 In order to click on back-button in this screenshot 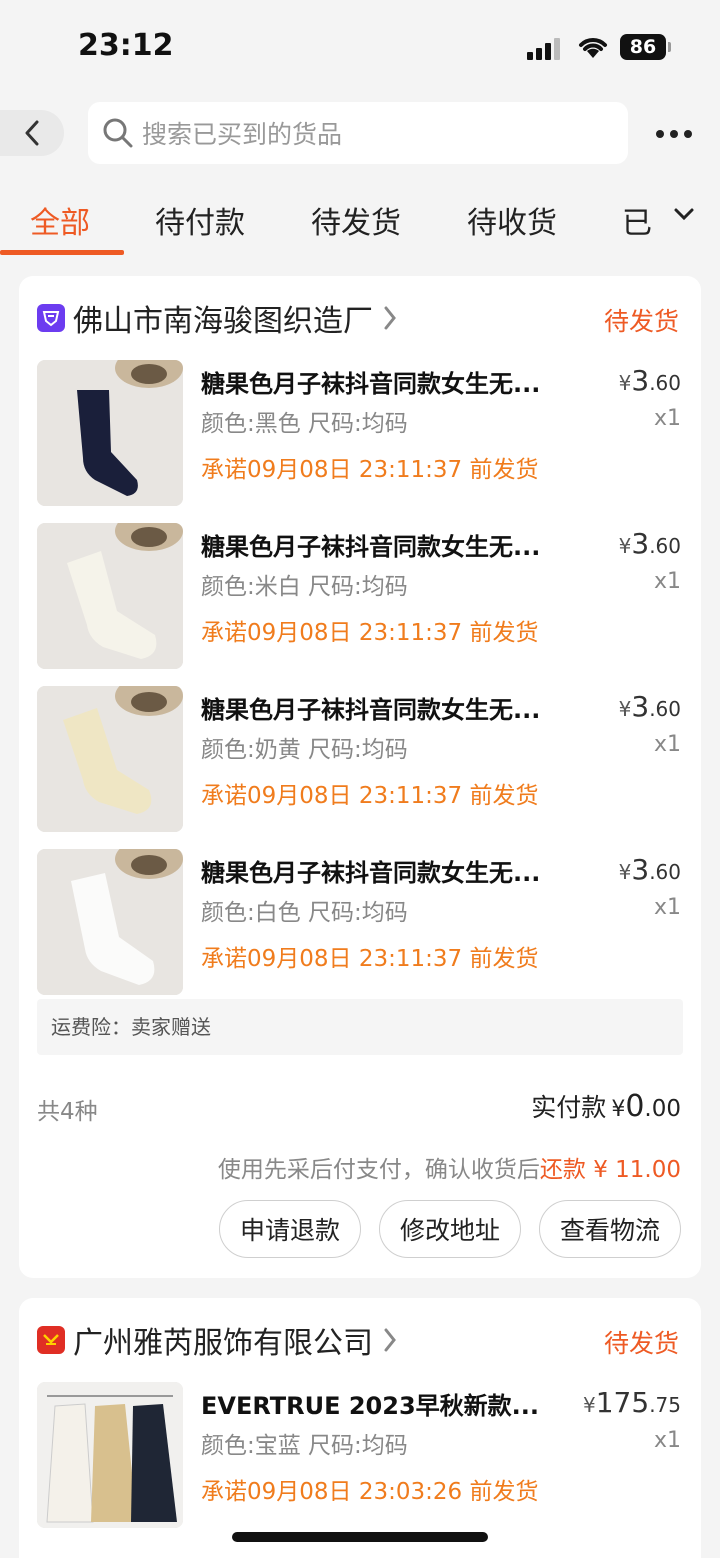, I will do `click(32, 133)`.